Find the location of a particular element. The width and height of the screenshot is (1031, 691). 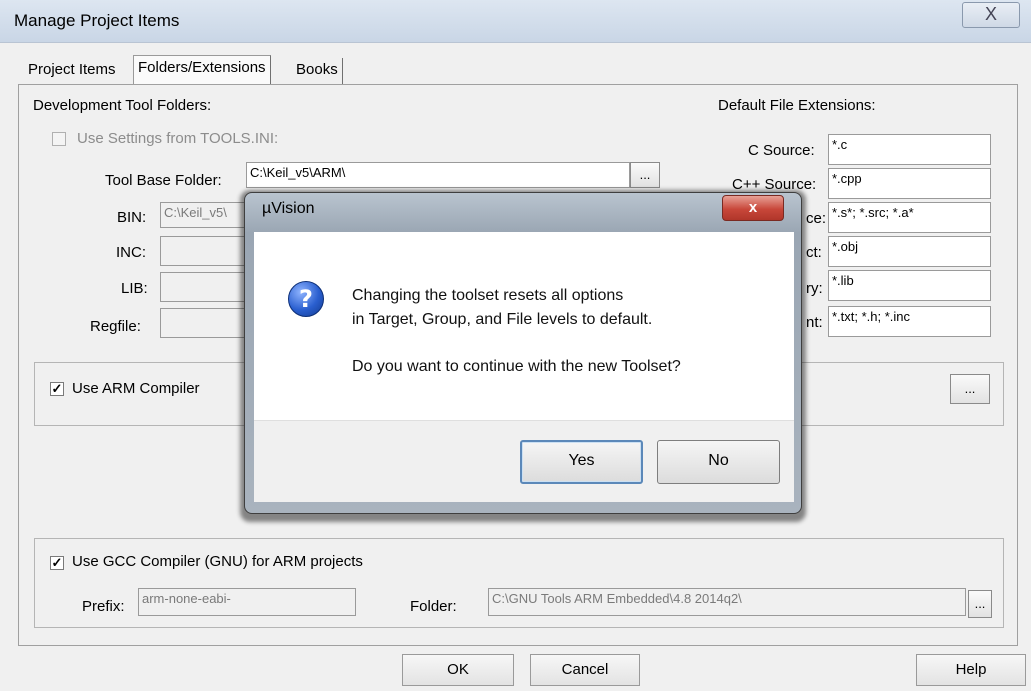

ext-input-obj: *.obj is located at coordinates (909, 251).